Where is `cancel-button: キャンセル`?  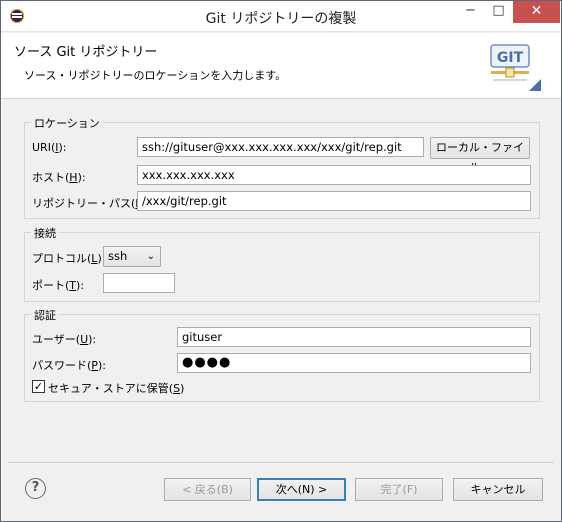
cancel-button: キャンセル is located at coordinates (498, 489).